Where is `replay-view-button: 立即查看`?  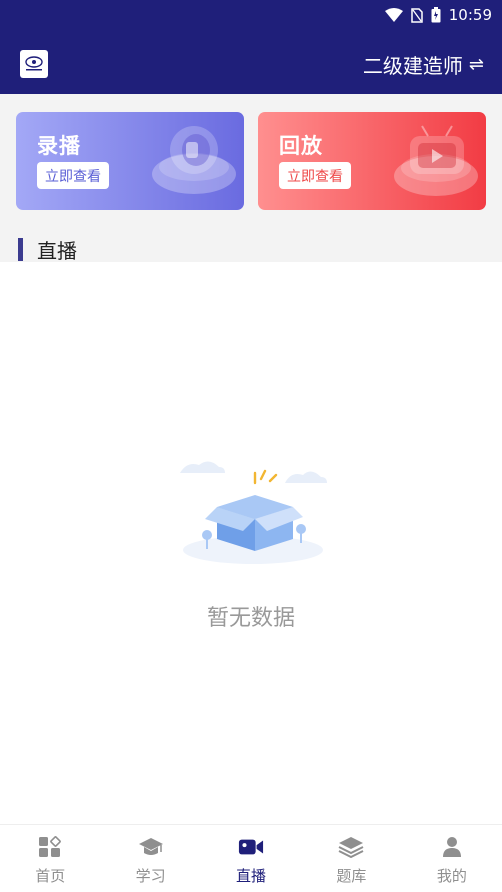
replay-view-button: 立即查看 is located at coordinates (315, 175).